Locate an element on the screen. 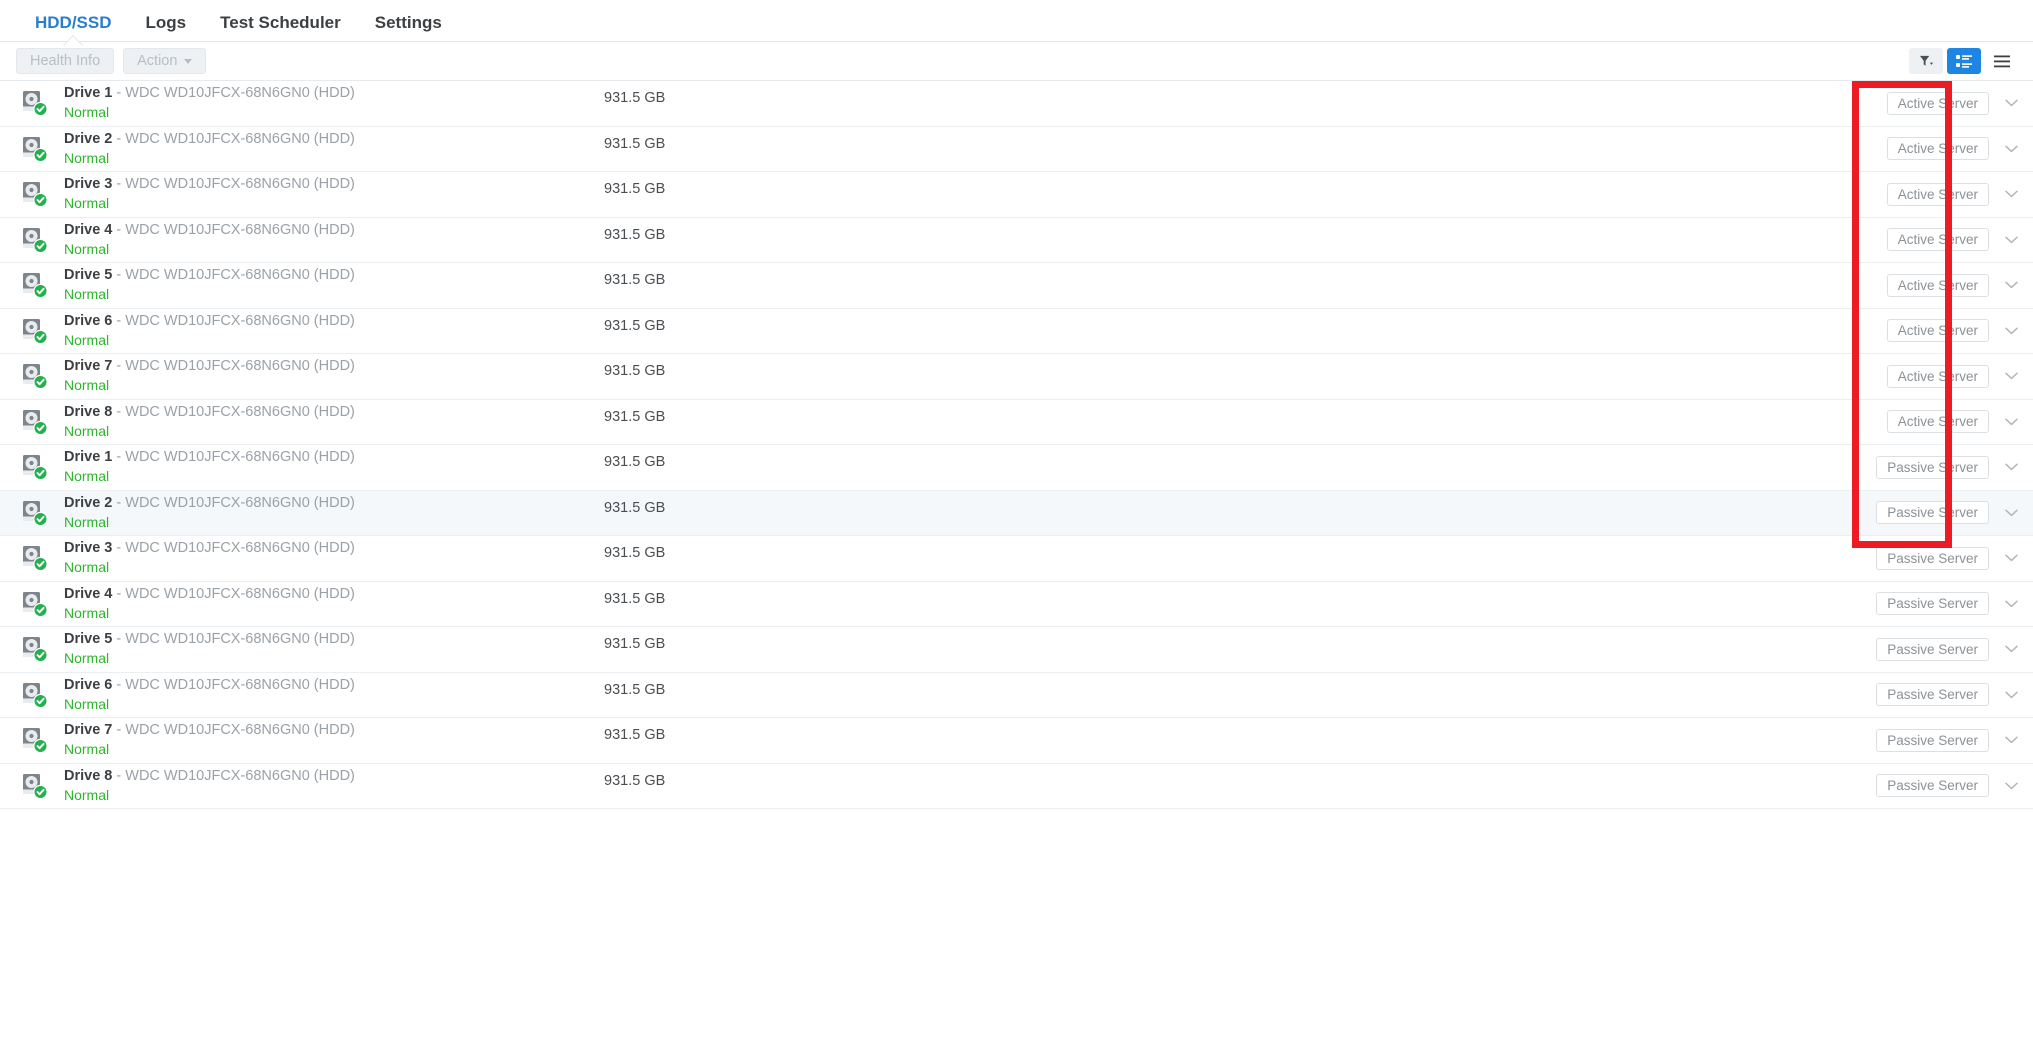  list-view-icon is located at coordinates (2002, 61).